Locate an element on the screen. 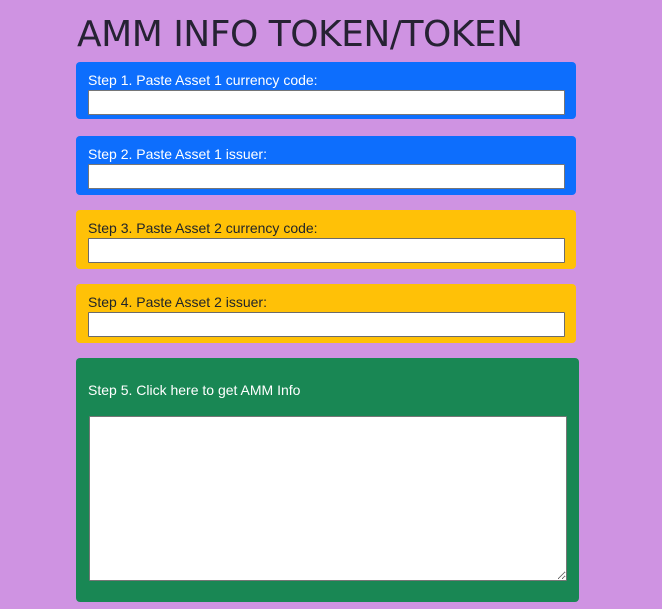  asset-2-currency-code-label: Step 3. Paste Asset 2 currency code: is located at coordinates (203, 228).